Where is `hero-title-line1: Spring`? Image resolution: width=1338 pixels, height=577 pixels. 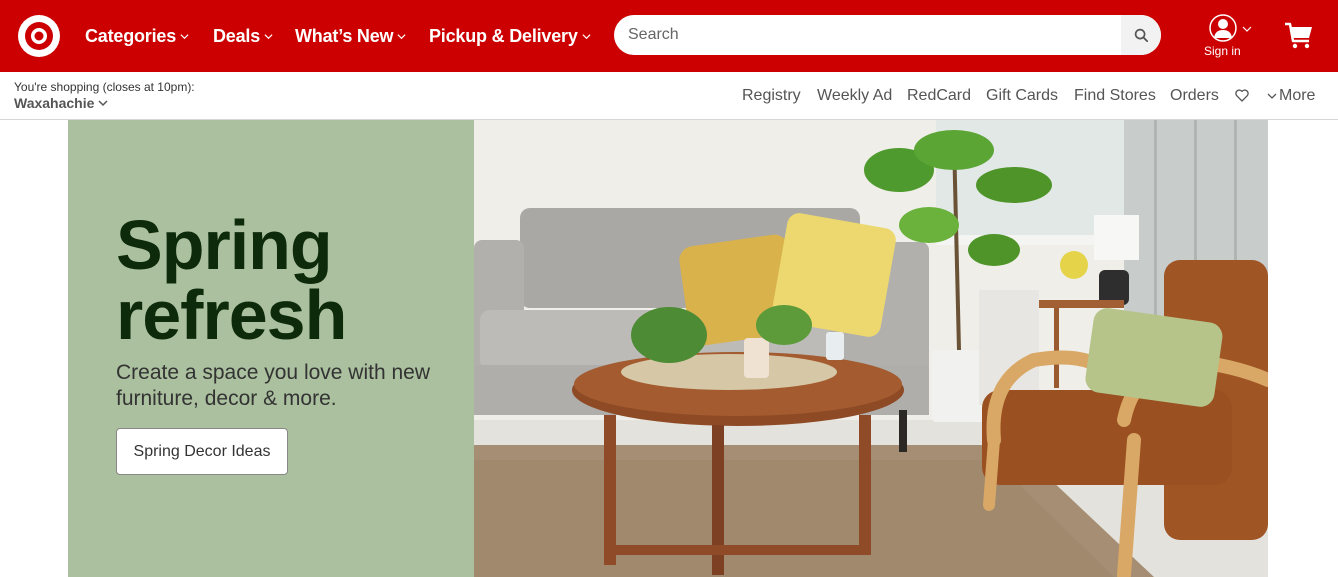 hero-title-line1: Spring is located at coordinates (224, 245).